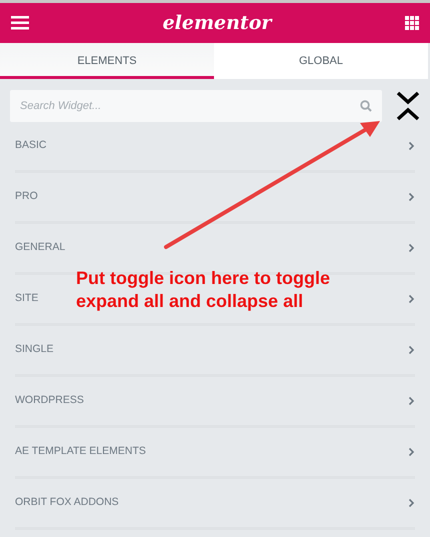 The image size is (430, 537). What do you see at coordinates (366, 106) in the screenshot?
I see `search-icon` at bounding box center [366, 106].